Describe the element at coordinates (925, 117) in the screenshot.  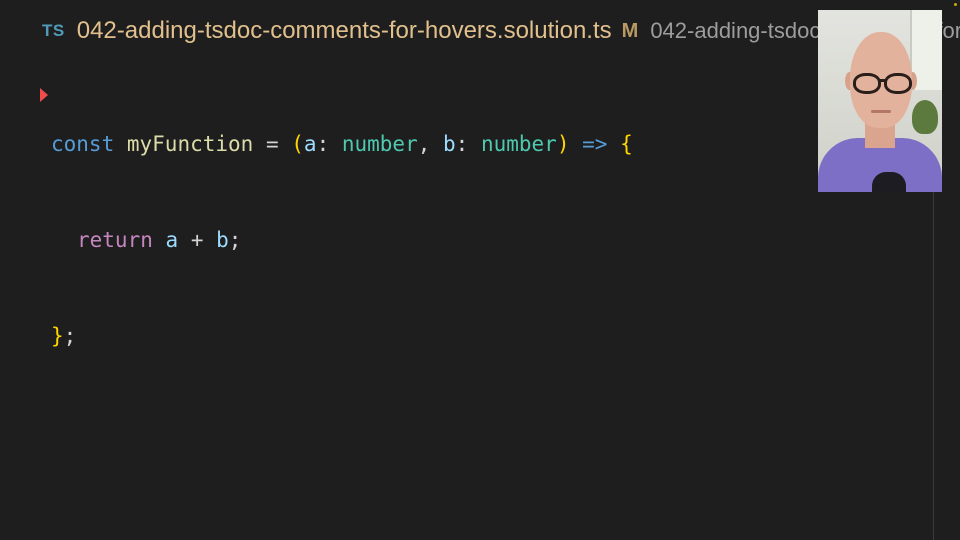
I see `plant-background` at that location.